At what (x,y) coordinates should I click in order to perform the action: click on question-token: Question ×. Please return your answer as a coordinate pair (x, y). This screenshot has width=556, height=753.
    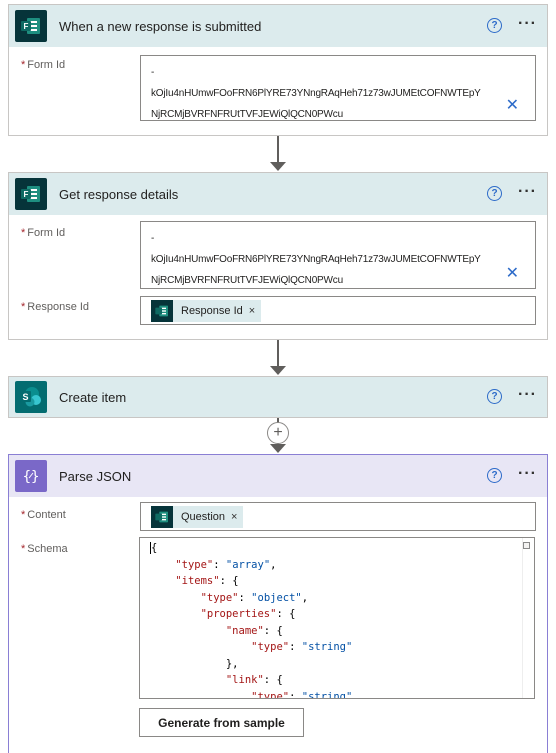
    Looking at the image, I should click on (197, 517).